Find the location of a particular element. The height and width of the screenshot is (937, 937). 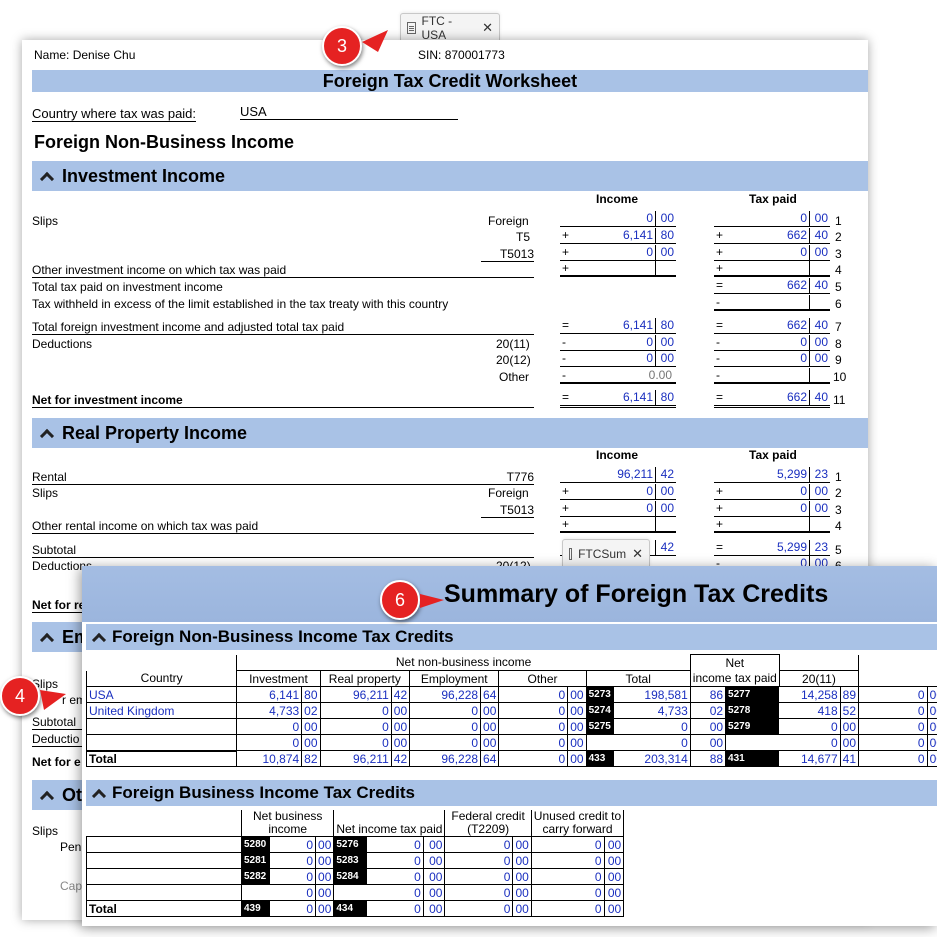

rp-tax-rental: 5,299 23 is located at coordinates (772, 475).